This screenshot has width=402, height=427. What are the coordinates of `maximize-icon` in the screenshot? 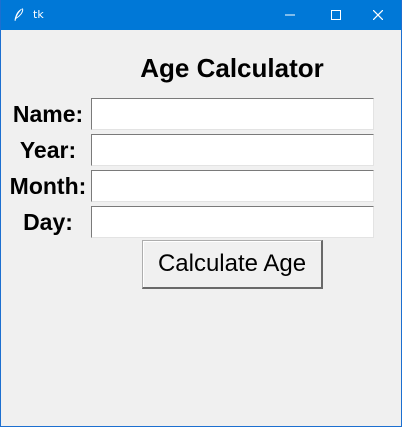 It's located at (336, 15).